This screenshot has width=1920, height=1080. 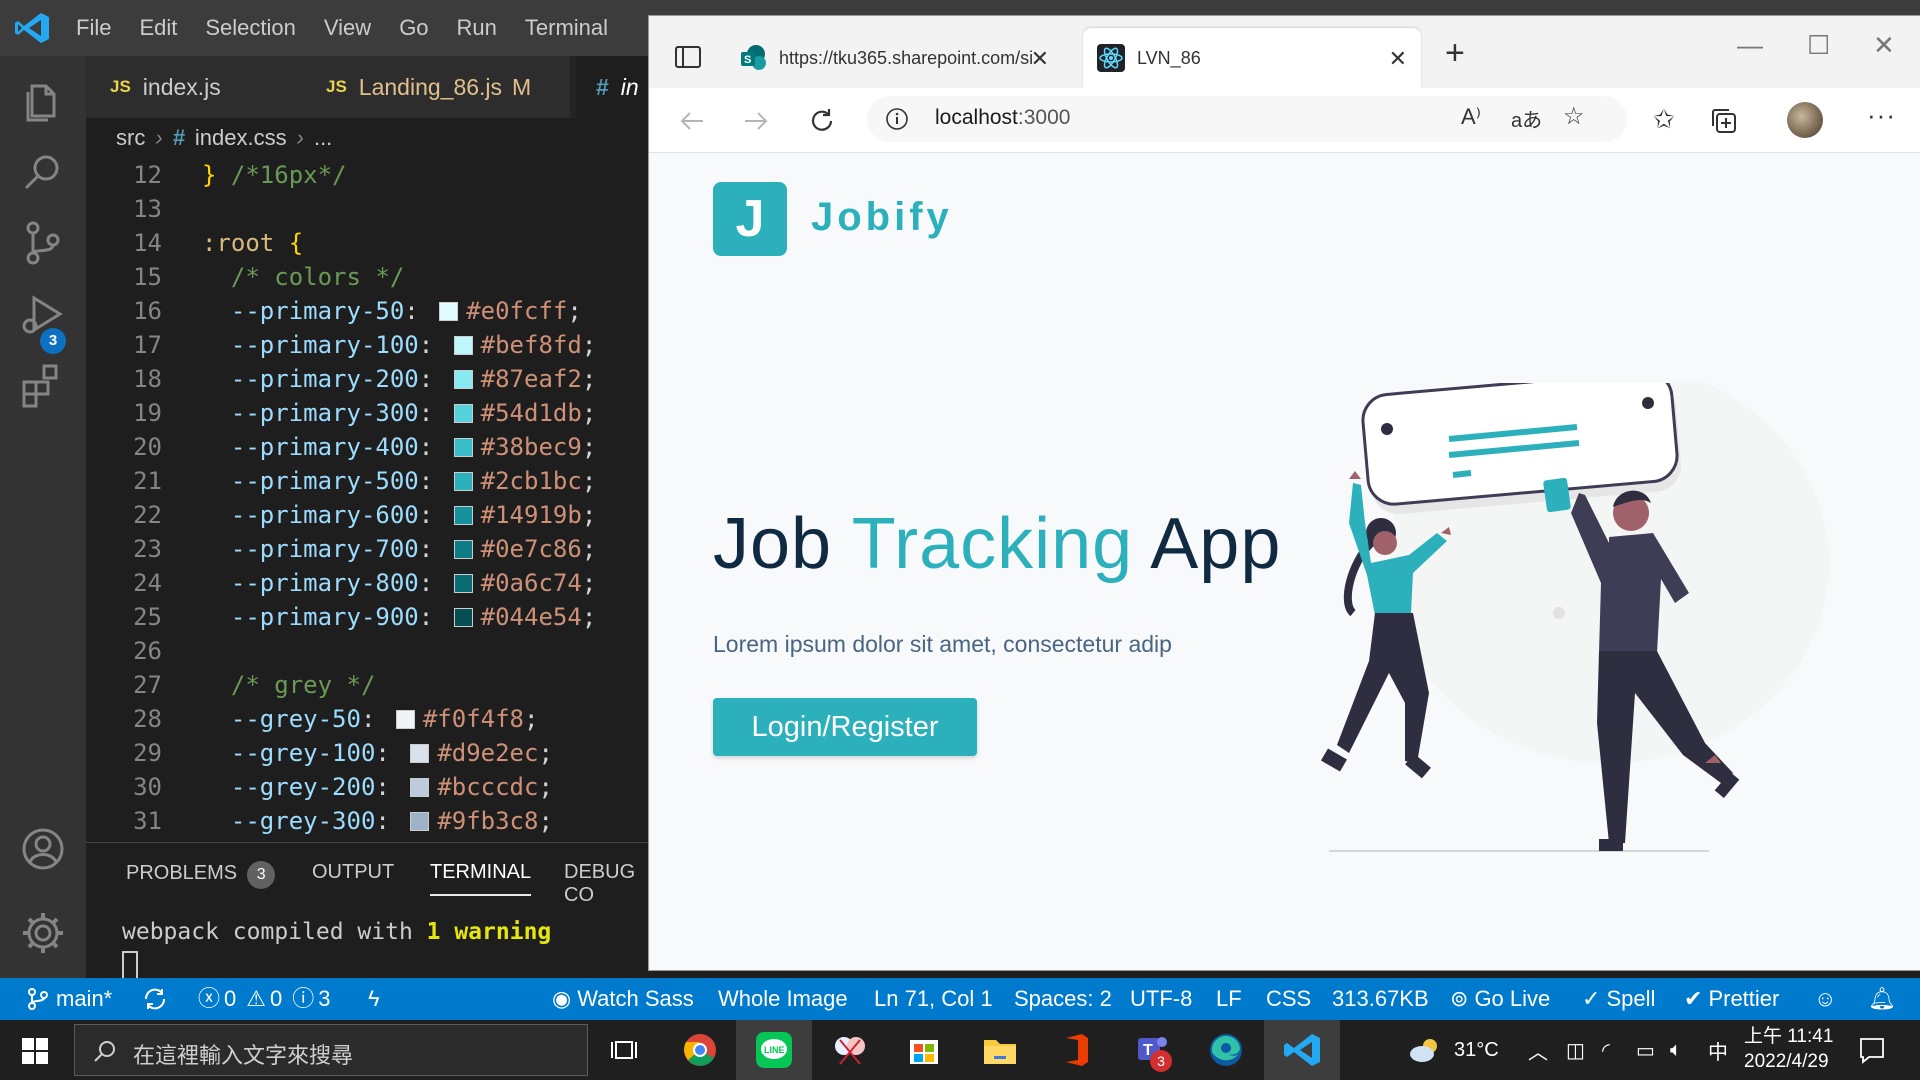 What do you see at coordinates (376, 685) in the screenshot?
I see `code-line: 27 /* grey */` at bounding box center [376, 685].